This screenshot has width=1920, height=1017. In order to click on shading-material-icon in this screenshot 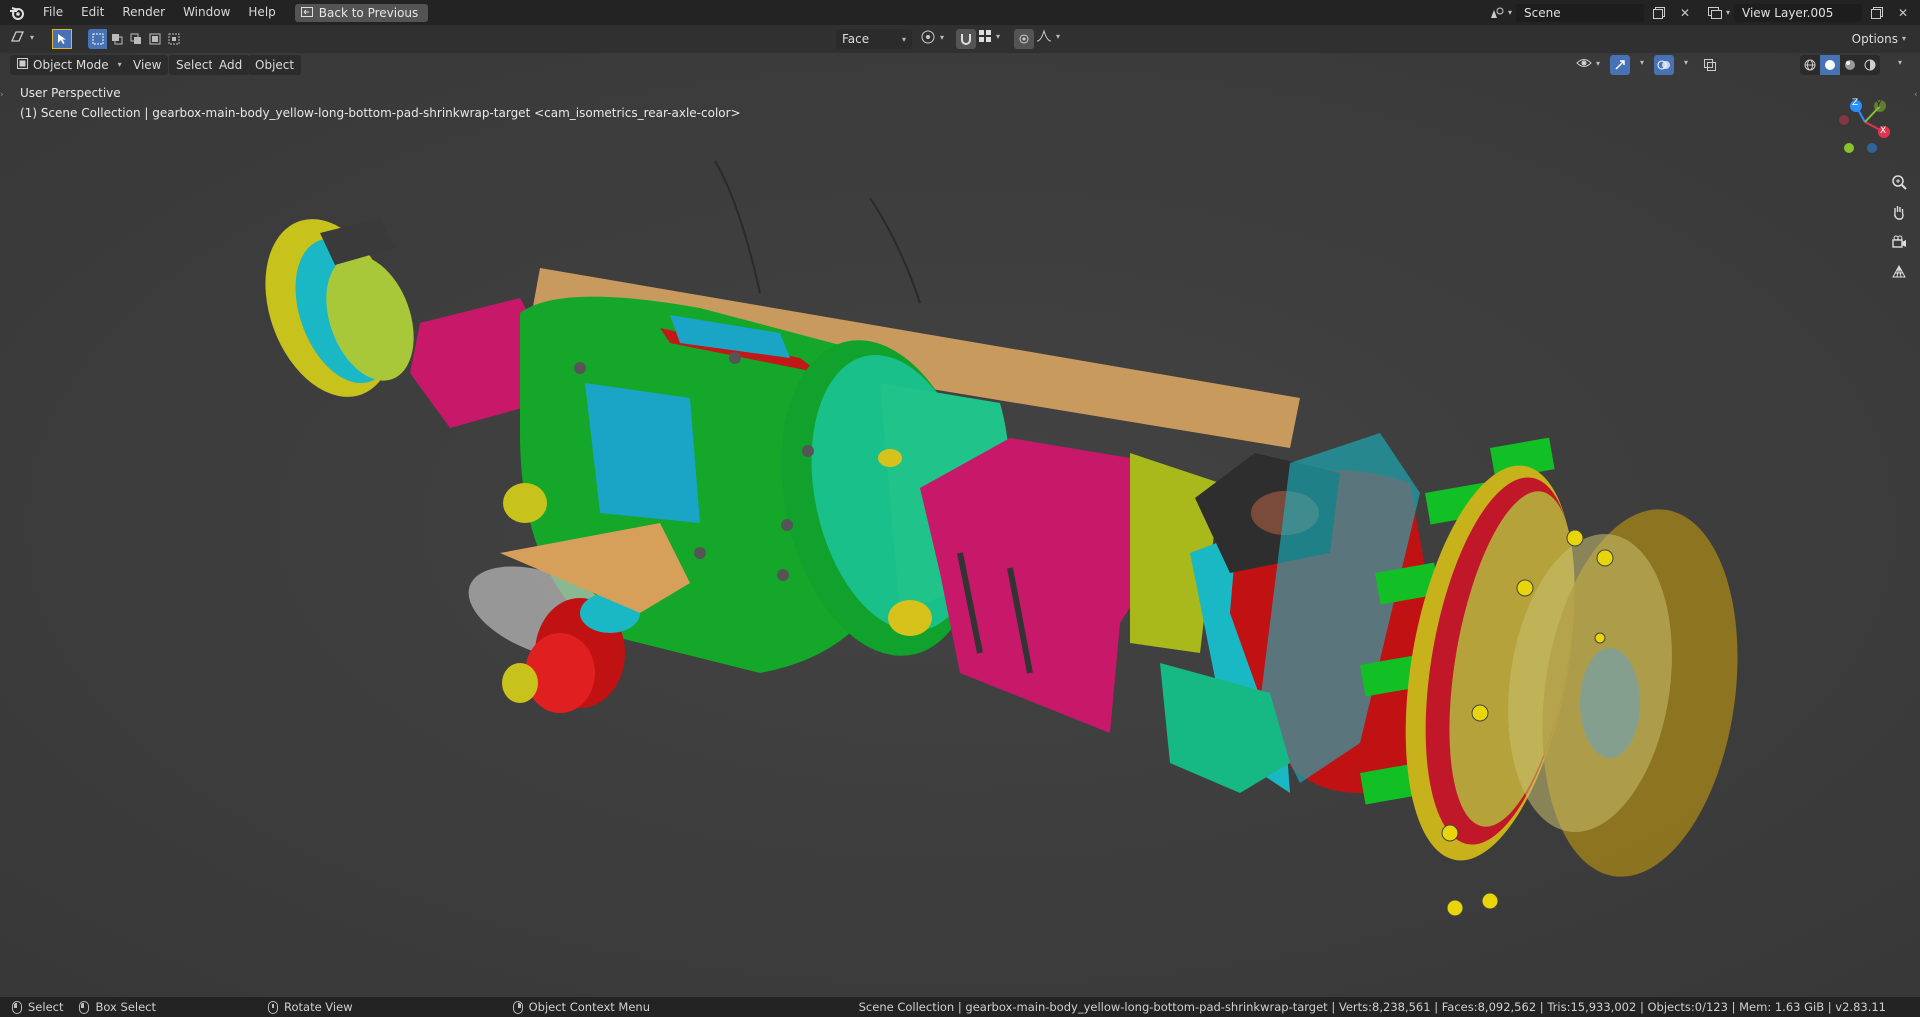, I will do `click(1850, 65)`.